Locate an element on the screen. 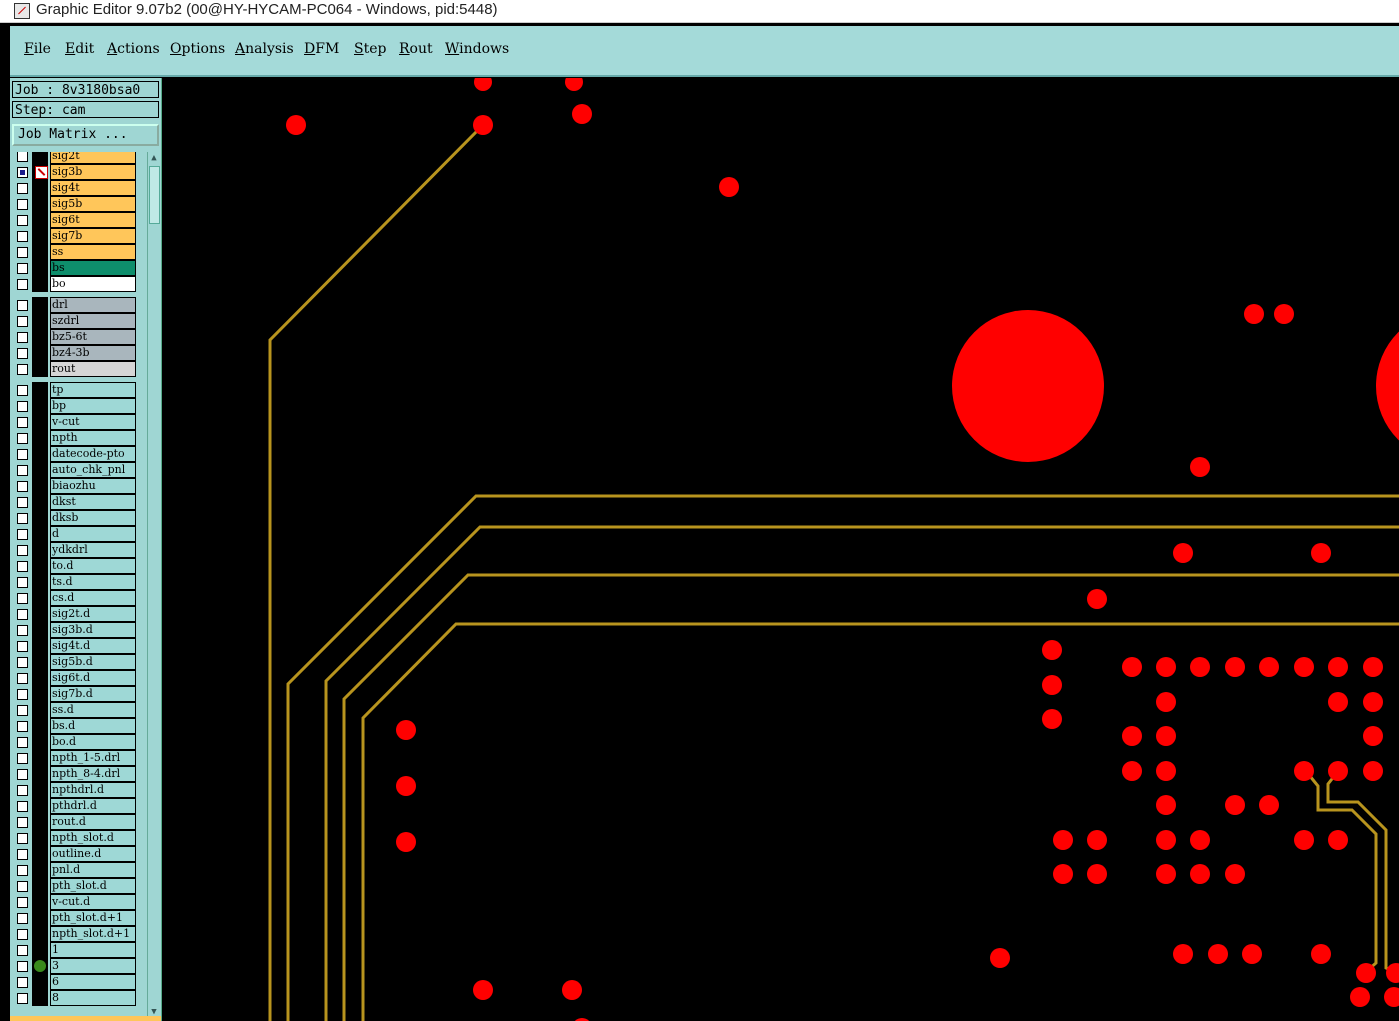  layer-row: sig5b.d is located at coordinates (78, 662).